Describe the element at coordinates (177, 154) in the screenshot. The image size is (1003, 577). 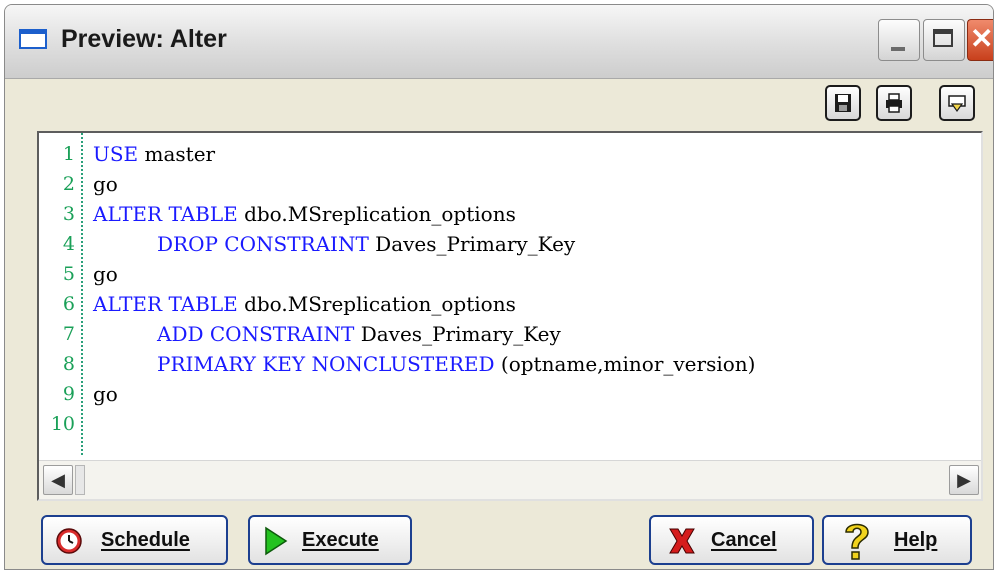
I see `sql-text: master` at that location.